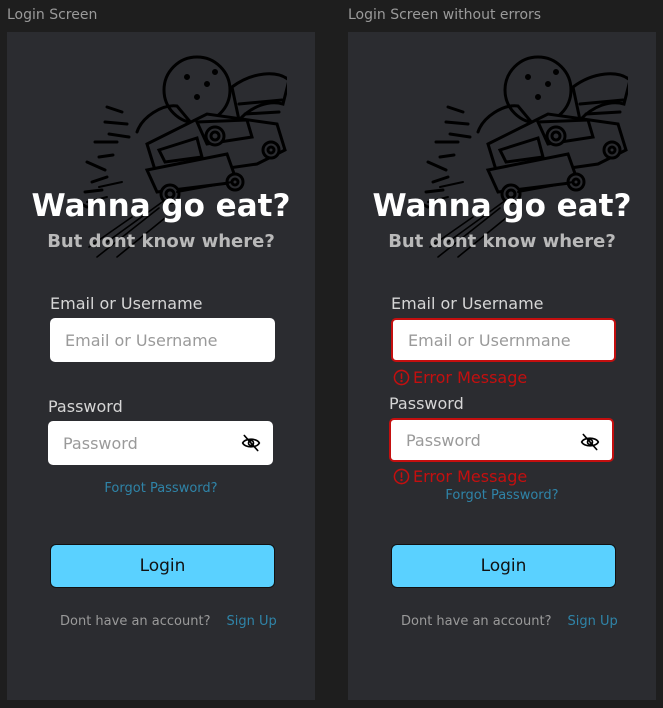 The width and height of the screenshot is (663, 708). I want to click on email-error: Error Message, so click(460, 377).